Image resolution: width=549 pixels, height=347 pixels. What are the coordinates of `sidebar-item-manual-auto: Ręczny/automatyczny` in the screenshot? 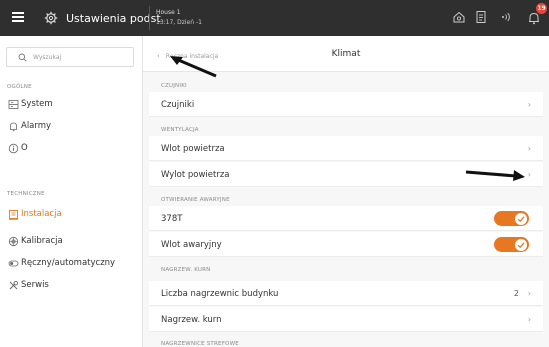 It's located at (71, 263).